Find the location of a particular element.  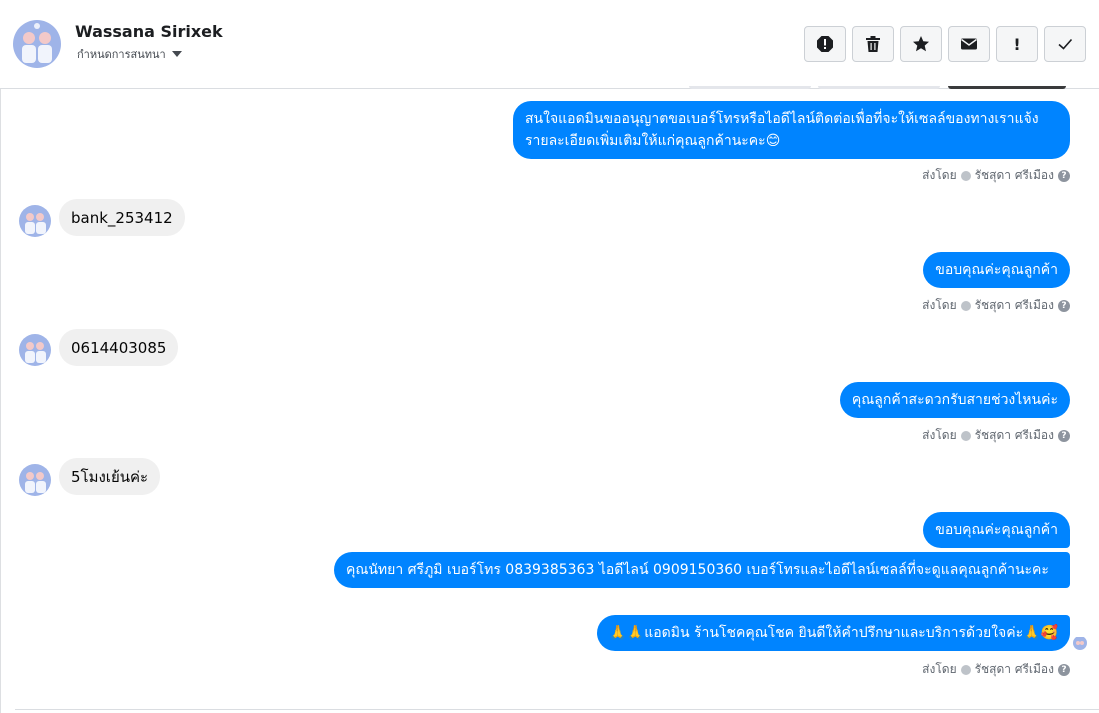

envelope-icon is located at coordinates (969, 44).